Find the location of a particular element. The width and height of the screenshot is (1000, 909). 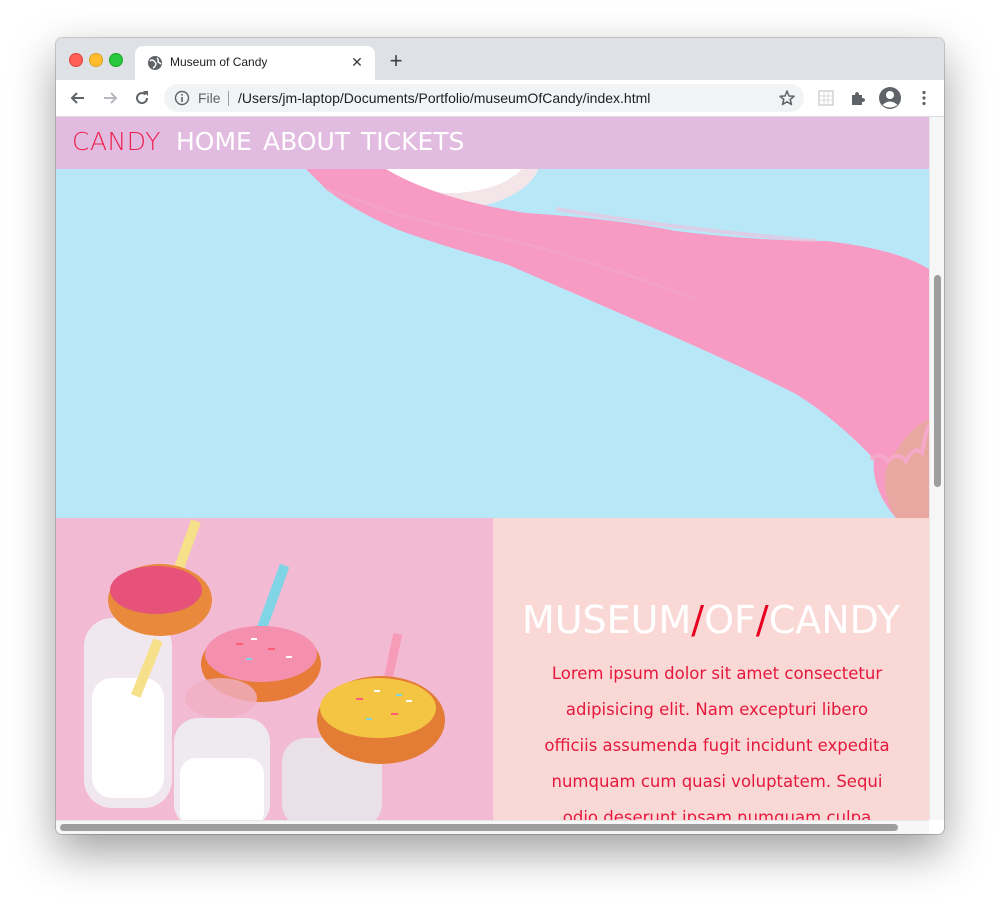

forward-arrow-icon is located at coordinates (110, 98).